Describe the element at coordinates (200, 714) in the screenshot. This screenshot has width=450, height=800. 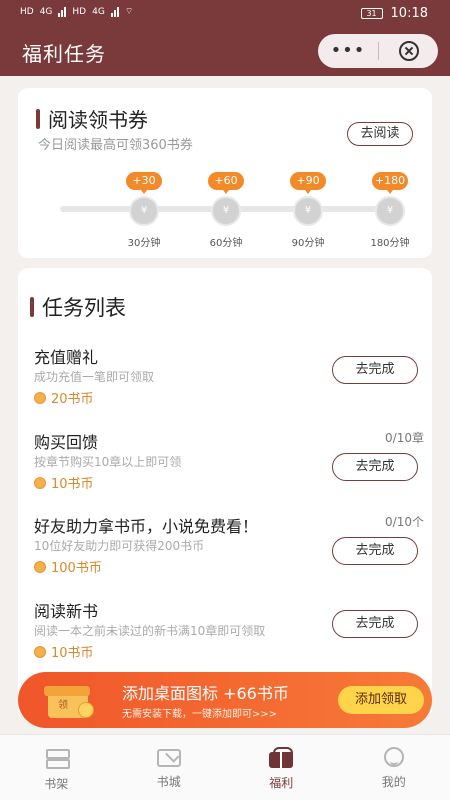
I see `banner-subtitle: 无需安装下载，一键添加即可>>>` at that location.